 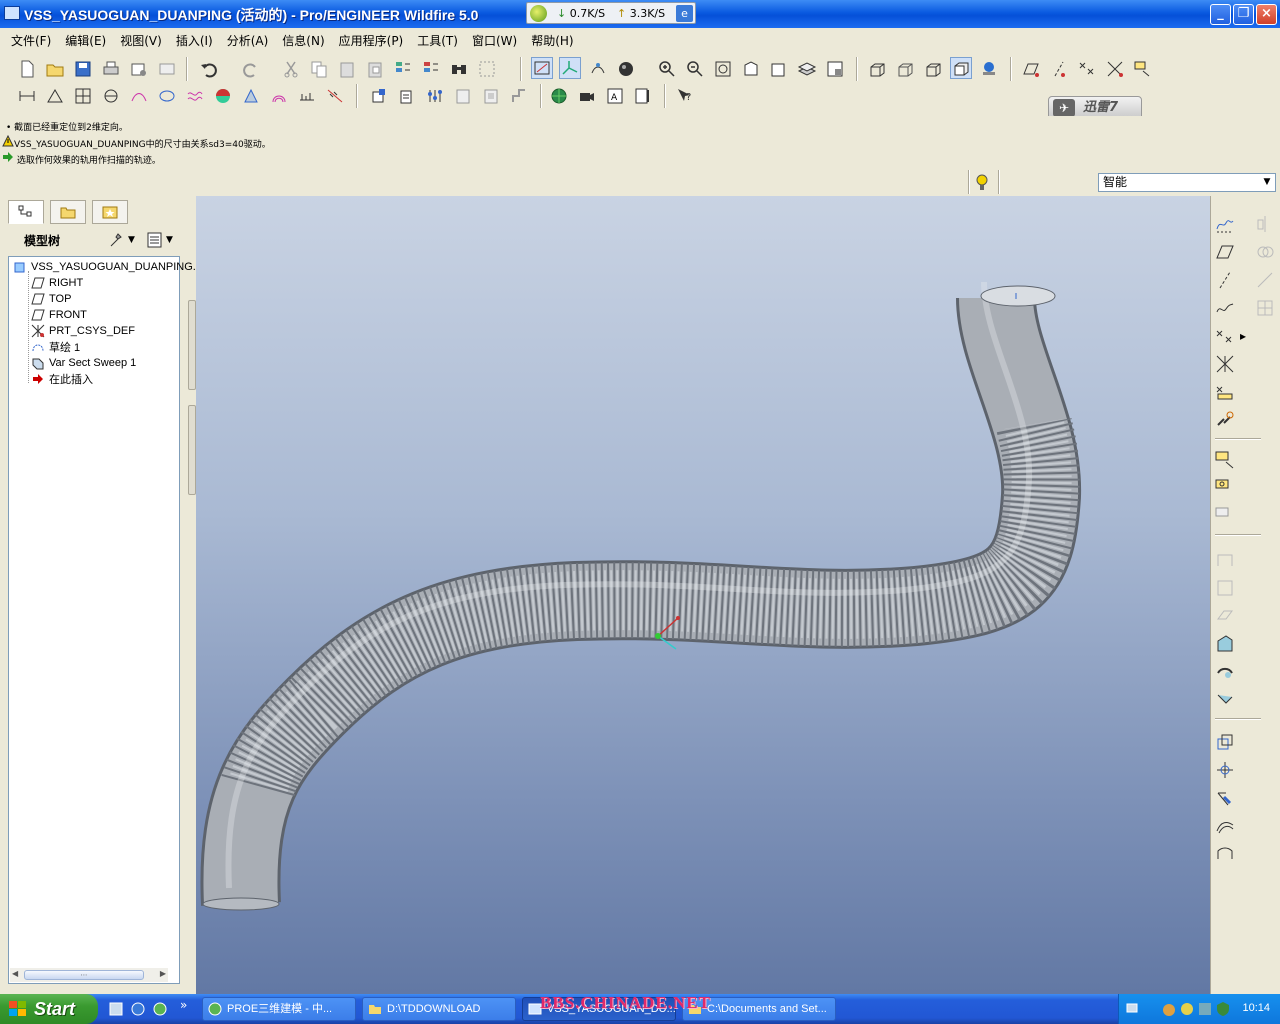 I want to click on datum-axes-display-icon, so click(x=570, y=68).